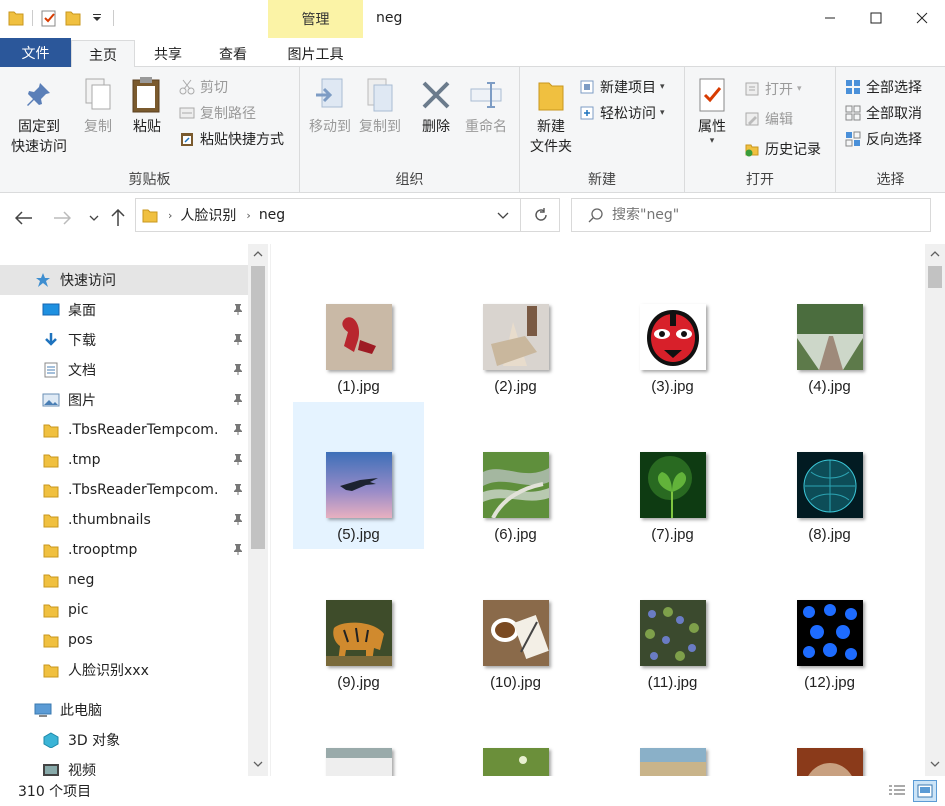 This screenshot has height=806, width=945. I want to click on delete-button: 删除, so click(436, 106).